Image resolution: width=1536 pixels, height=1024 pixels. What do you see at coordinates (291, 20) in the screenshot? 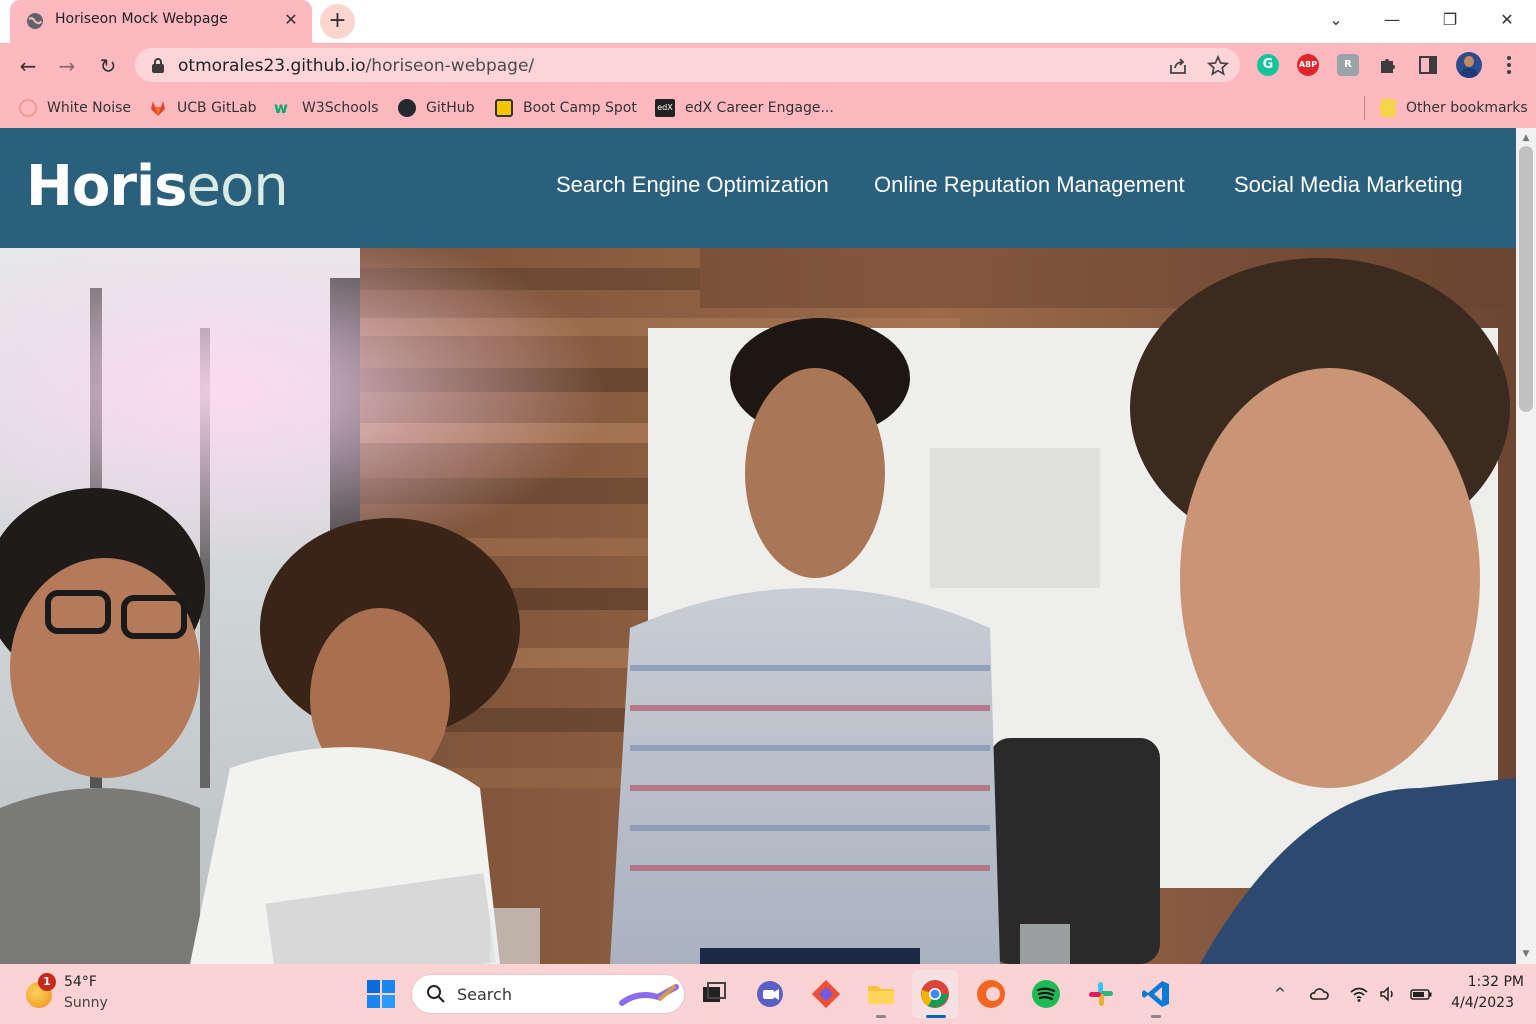
I see `tab-close-icon: ✕` at bounding box center [291, 20].